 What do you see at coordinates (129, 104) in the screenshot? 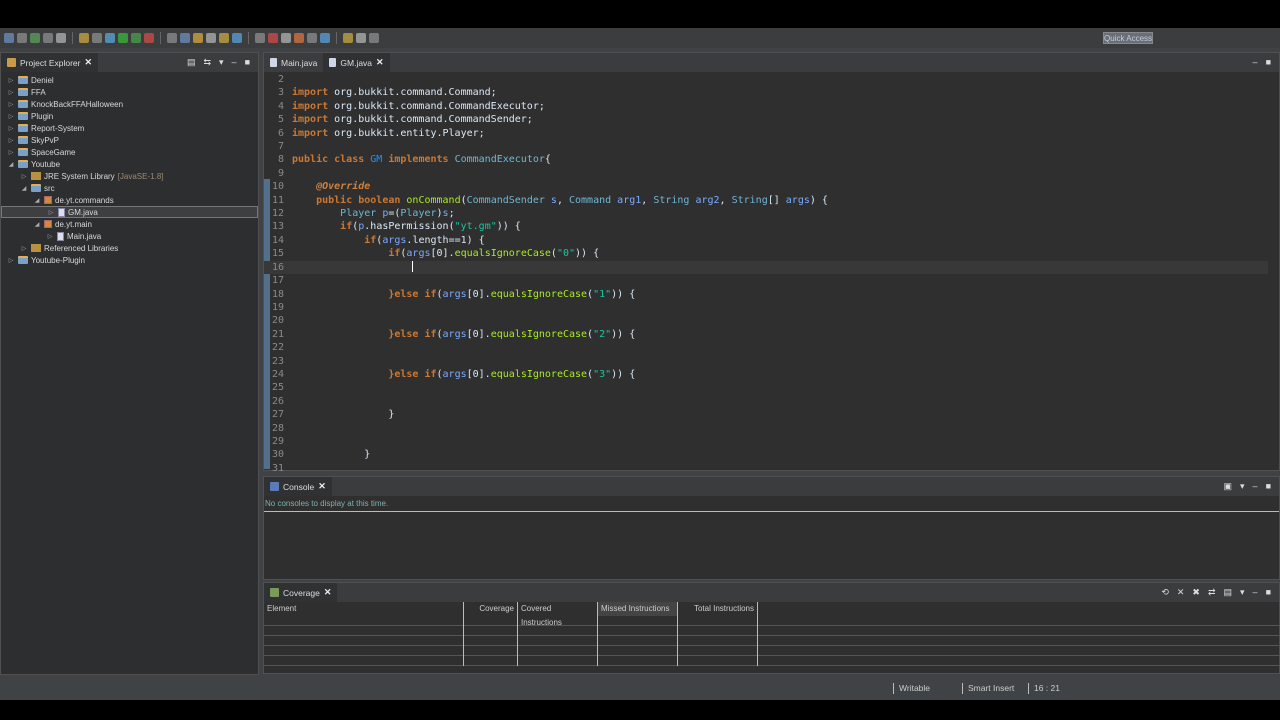
I see `tree-item: ▷ KnockBackFFAHalloween` at bounding box center [129, 104].